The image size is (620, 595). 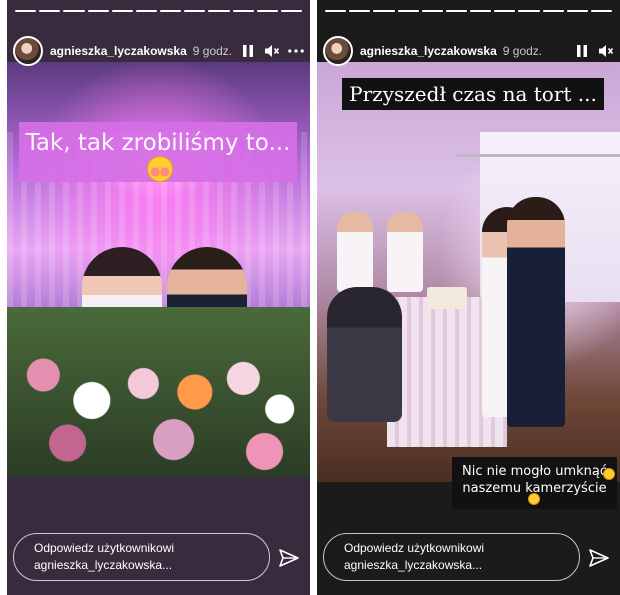 What do you see at coordinates (447, 298) in the screenshot?
I see `wedding-cake` at bounding box center [447, 298].